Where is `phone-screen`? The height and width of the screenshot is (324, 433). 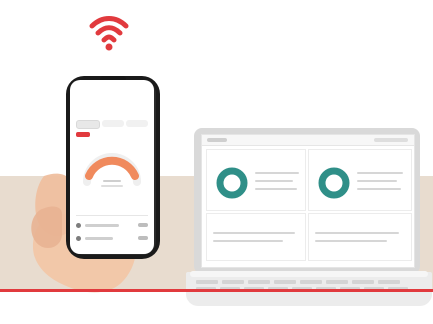 phone-screen is located at coordinates (112, 167).